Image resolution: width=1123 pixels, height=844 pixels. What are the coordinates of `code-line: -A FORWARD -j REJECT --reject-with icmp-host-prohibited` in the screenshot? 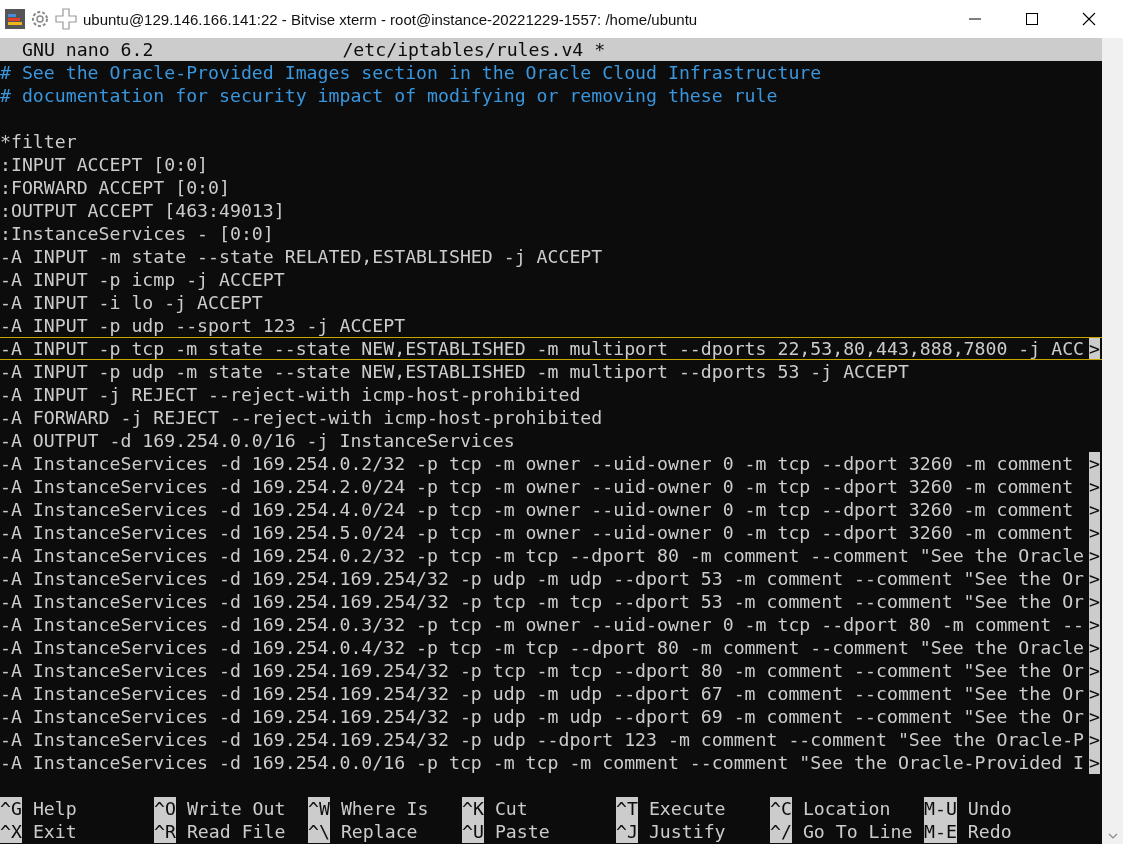 It's located at (301, 417).